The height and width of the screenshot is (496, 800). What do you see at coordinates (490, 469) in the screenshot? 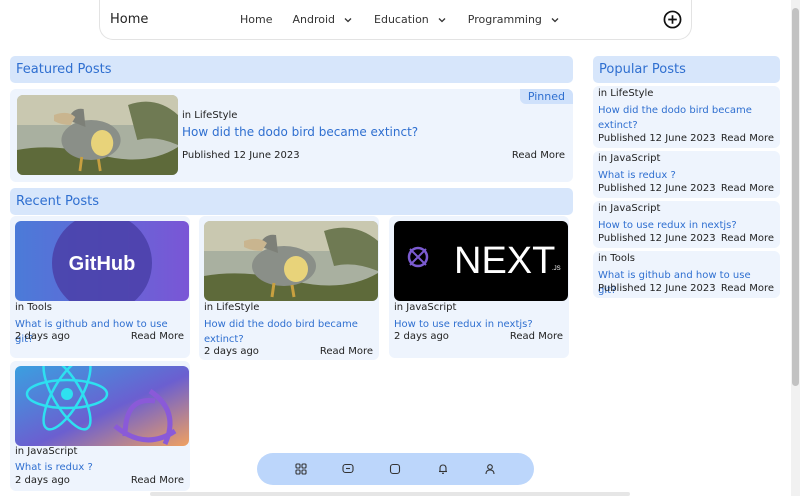
I see `user-icon` at bounding box center [490, 469].